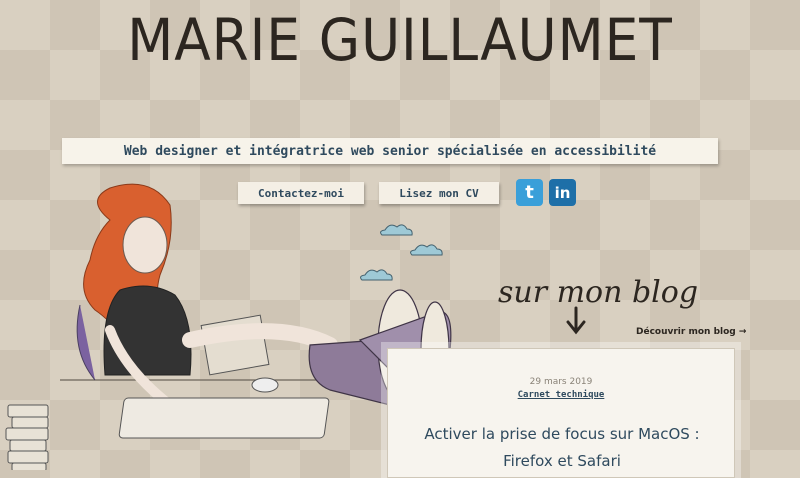  Describe the element at coordinates (561, 382) in the screenshot. I see `post-date: 29 mars 2019` at that location.